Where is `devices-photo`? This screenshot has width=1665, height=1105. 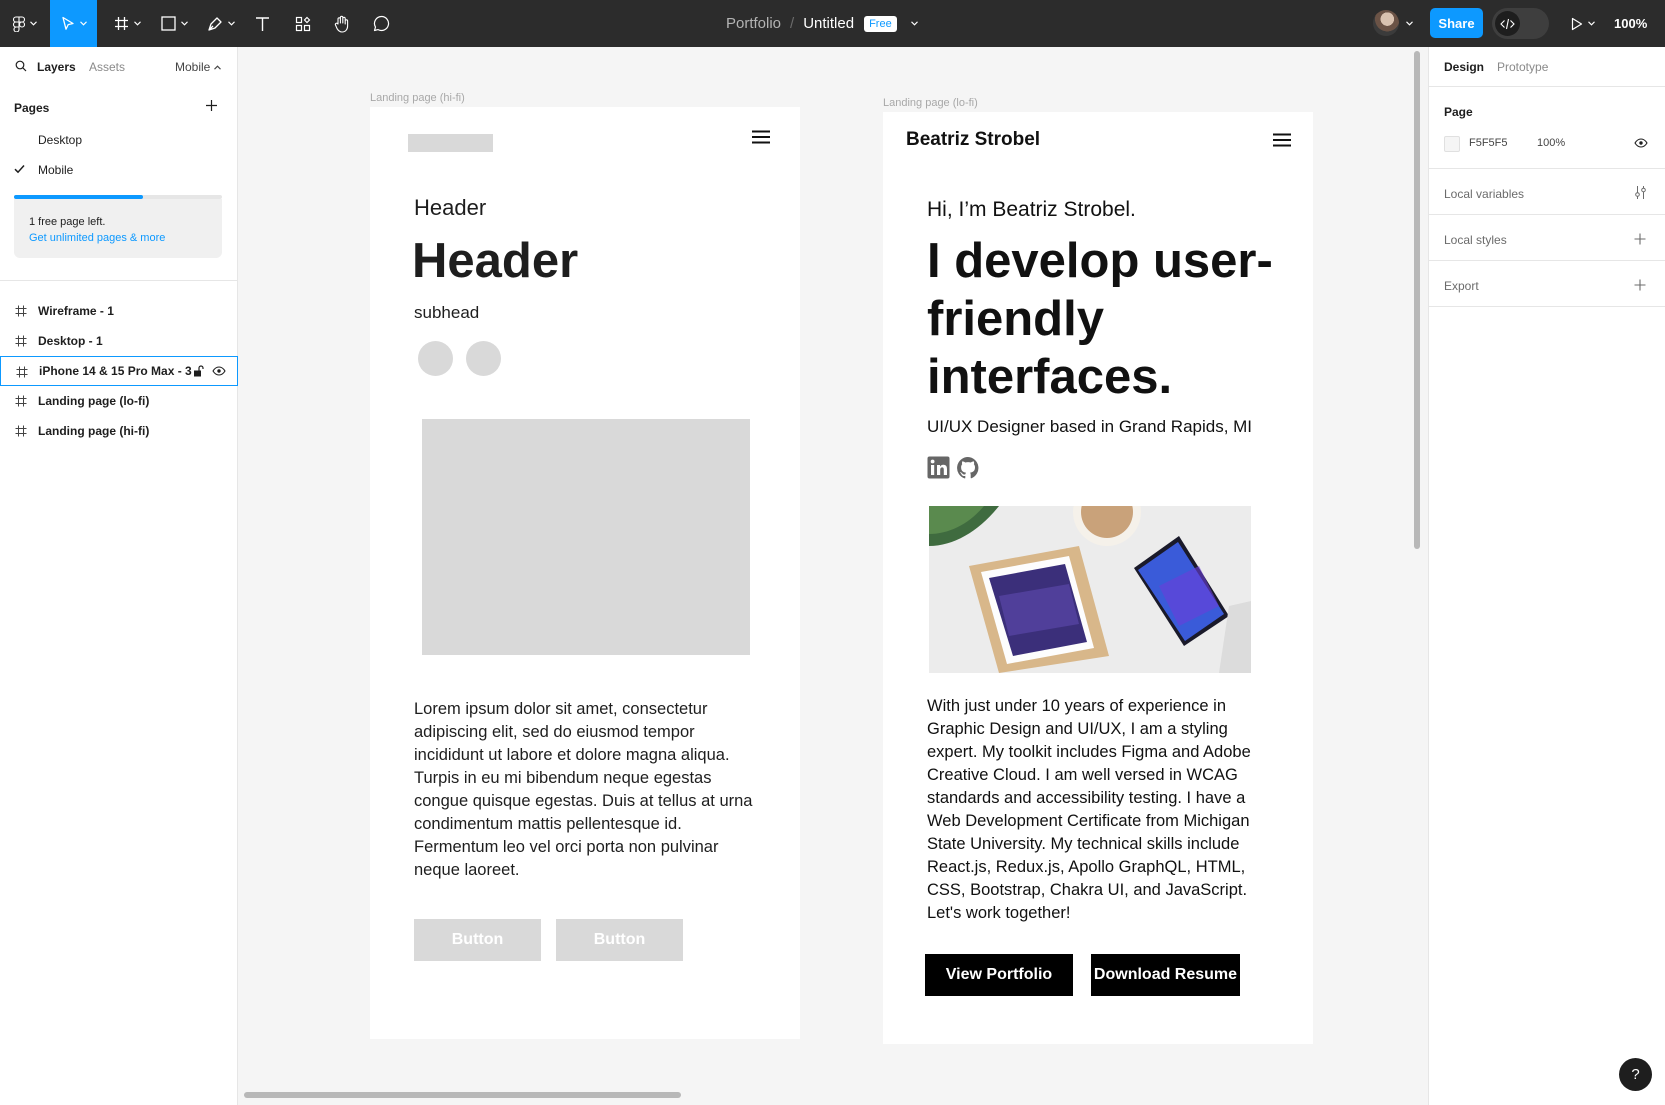
devices-photo is located at coordinates (1090, 589).